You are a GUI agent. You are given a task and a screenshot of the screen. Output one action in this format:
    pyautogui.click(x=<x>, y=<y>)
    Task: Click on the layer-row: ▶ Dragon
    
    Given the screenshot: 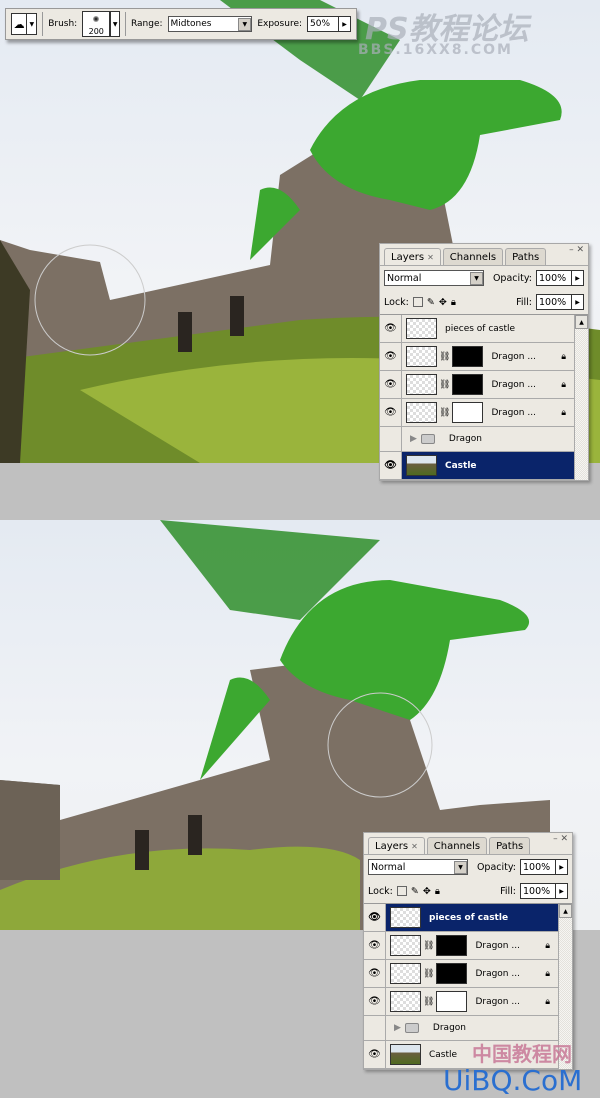 What is the action you would take?
    pyautogui.click(x=477, y=439)
    